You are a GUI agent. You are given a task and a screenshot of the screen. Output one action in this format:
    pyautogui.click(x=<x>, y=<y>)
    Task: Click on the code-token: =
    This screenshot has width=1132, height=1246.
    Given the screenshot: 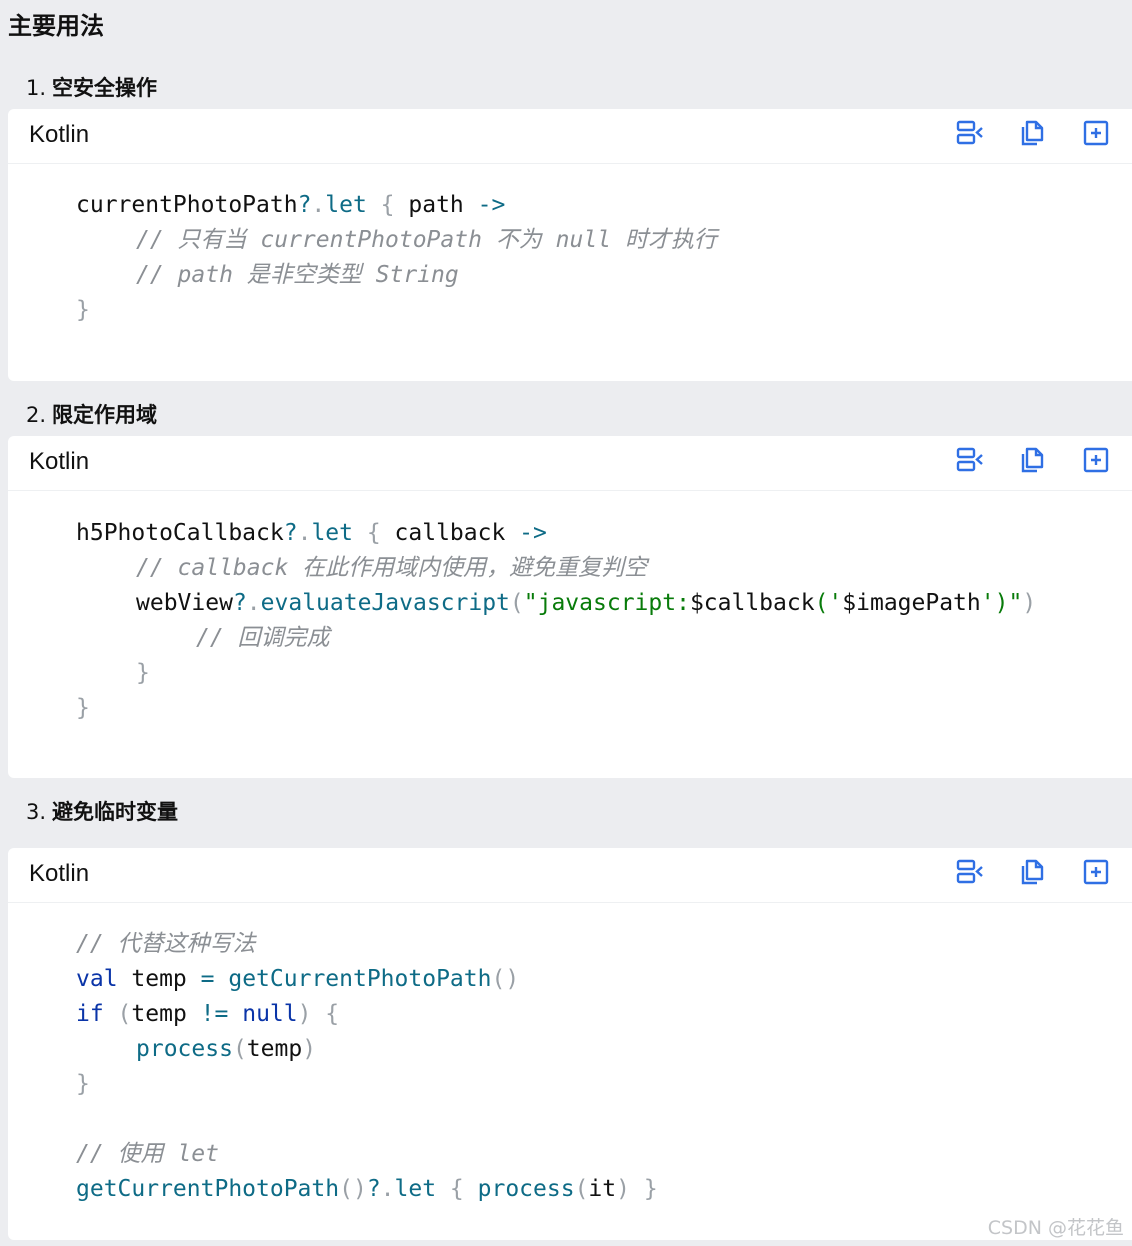 What is the action you would take?
    pyautogui.click(x=207, y=979)
    